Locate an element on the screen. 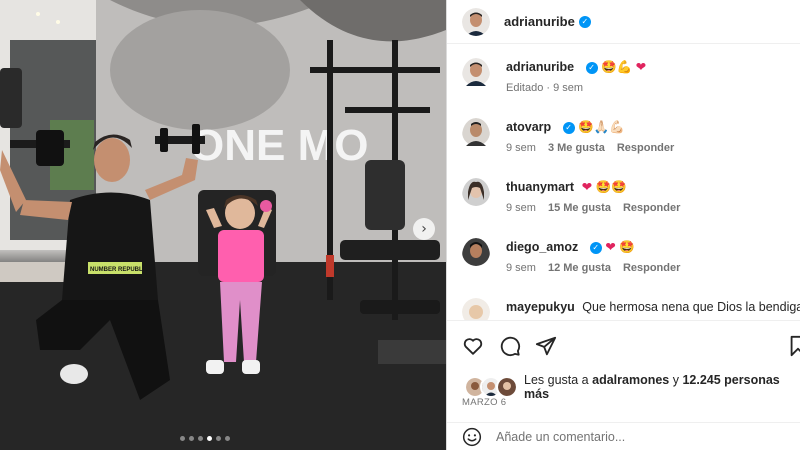 The width and height of the screenshot is (800, 450). comment-input is located at coordinates (626, 436).